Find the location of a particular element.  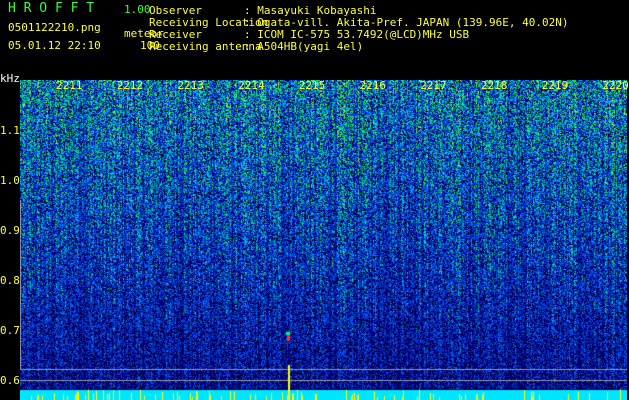

time-tick-label: 2219 is located at coordinates (555, 85).